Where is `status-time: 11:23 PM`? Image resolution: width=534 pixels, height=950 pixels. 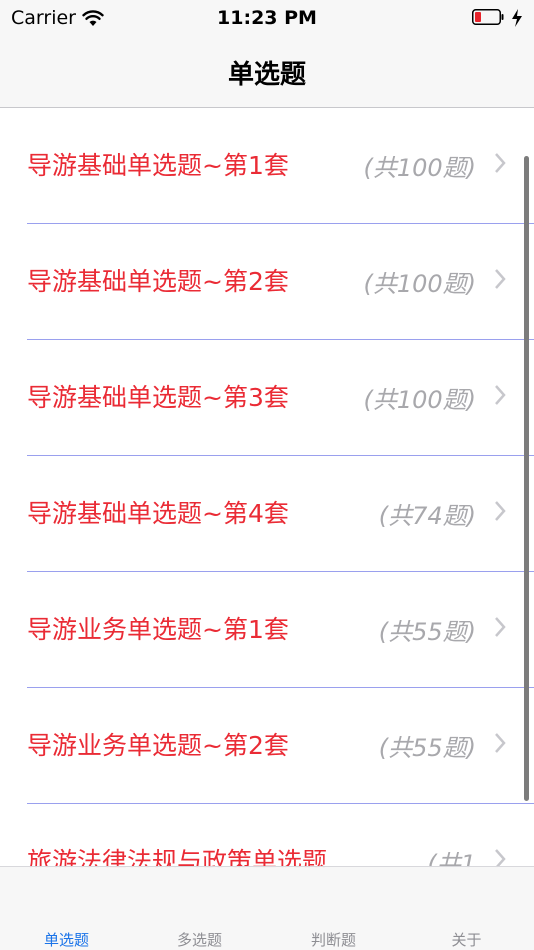
status-time: 11:23 PM is located at coordinates (267, 18).